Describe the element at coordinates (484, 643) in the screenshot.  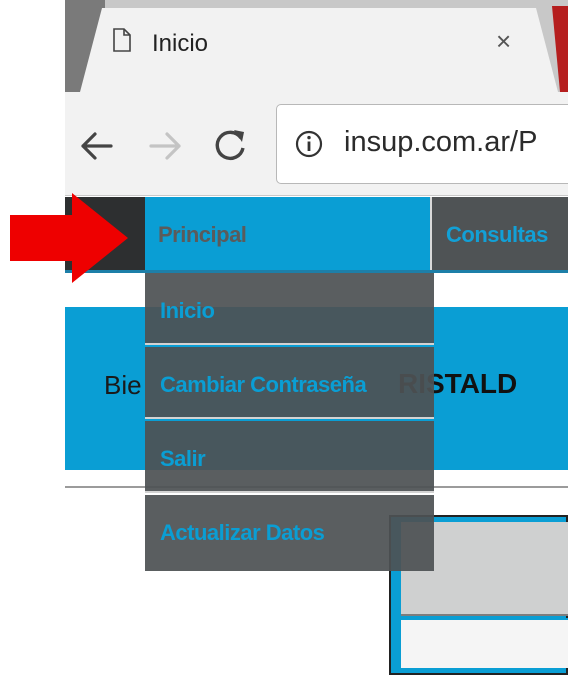
I see `content-panel-body` at that location.